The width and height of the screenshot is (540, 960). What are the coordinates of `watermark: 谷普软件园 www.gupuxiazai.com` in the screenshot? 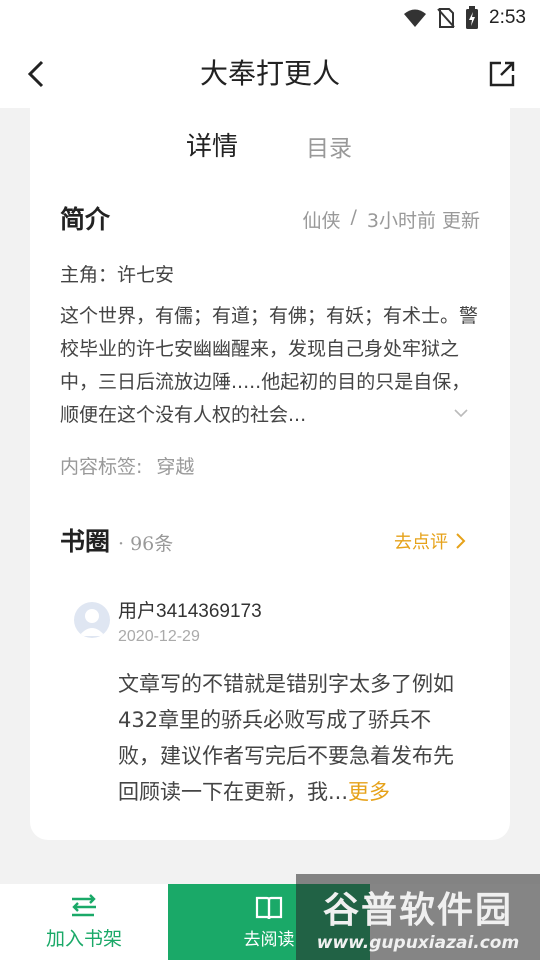 It's located at (418, 917).